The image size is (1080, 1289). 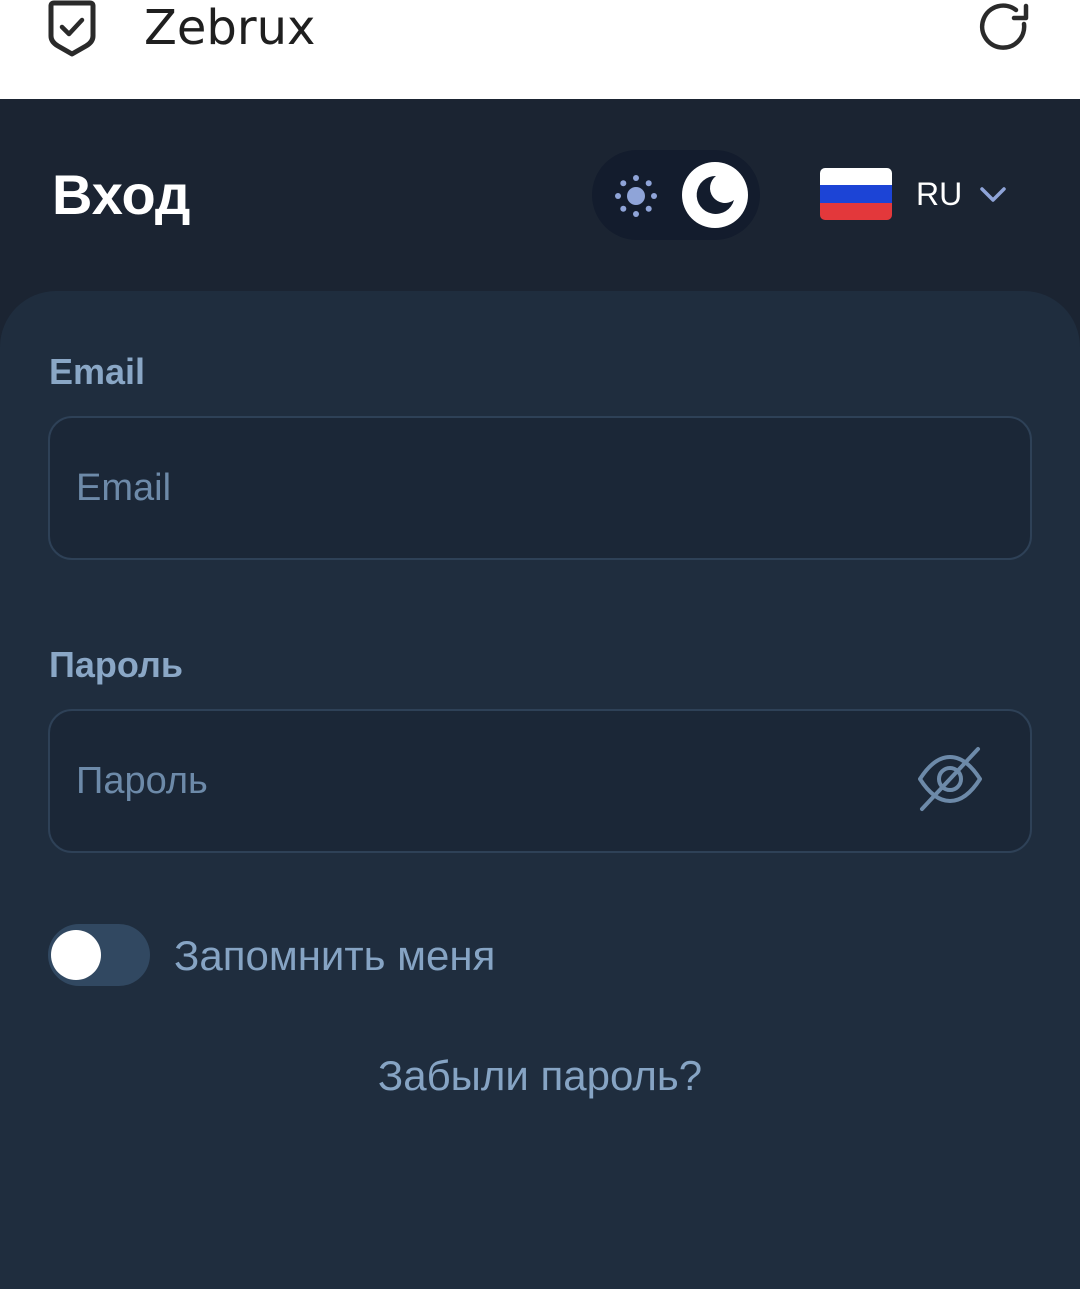 What do you see at coordinates (334, 956) in the screenshot?
I see `remember-me-label: Запомнить меня` at bounding box center [334, 956].